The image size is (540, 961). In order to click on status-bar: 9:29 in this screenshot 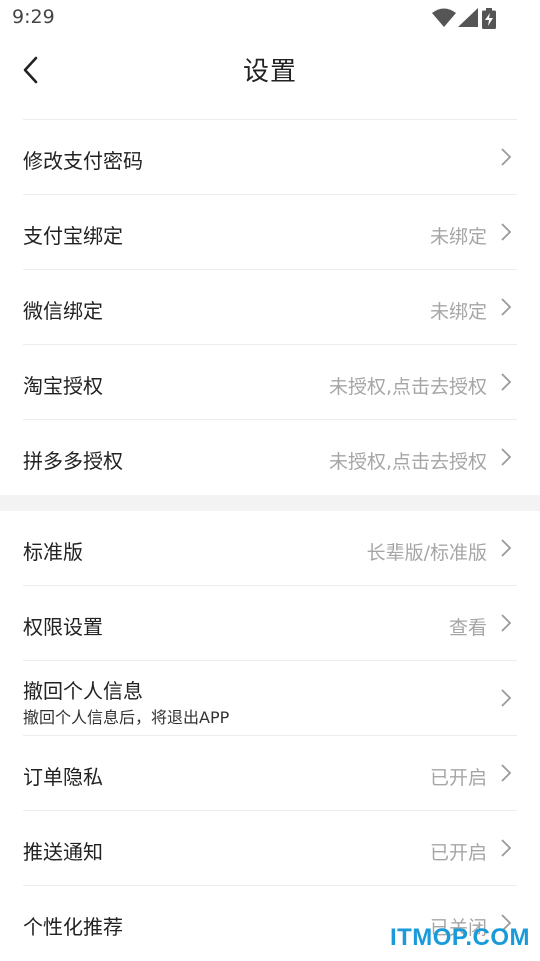, I will do `click(270, 18)`.